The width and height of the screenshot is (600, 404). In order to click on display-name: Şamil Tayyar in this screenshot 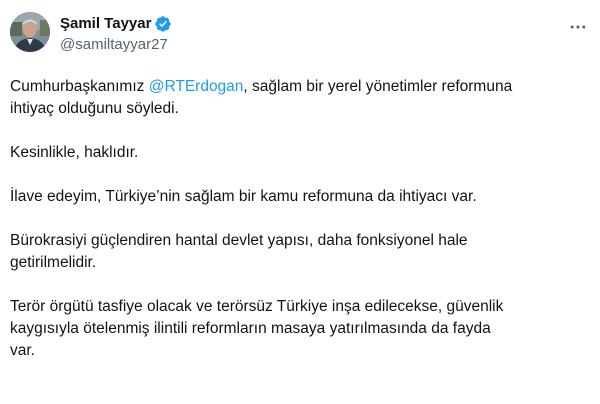, I will do `click(105, 24)`.